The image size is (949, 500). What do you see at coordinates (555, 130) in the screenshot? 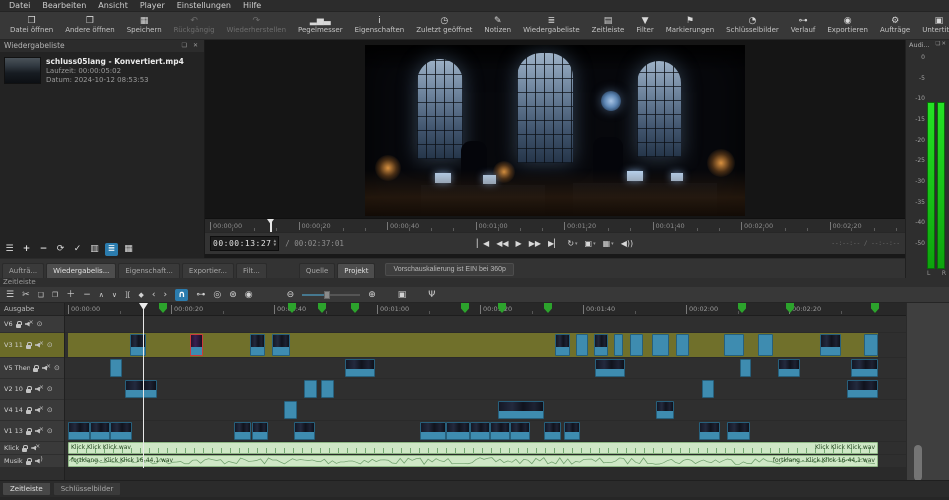
I see `video-preview` at bounding box center [555, 130].